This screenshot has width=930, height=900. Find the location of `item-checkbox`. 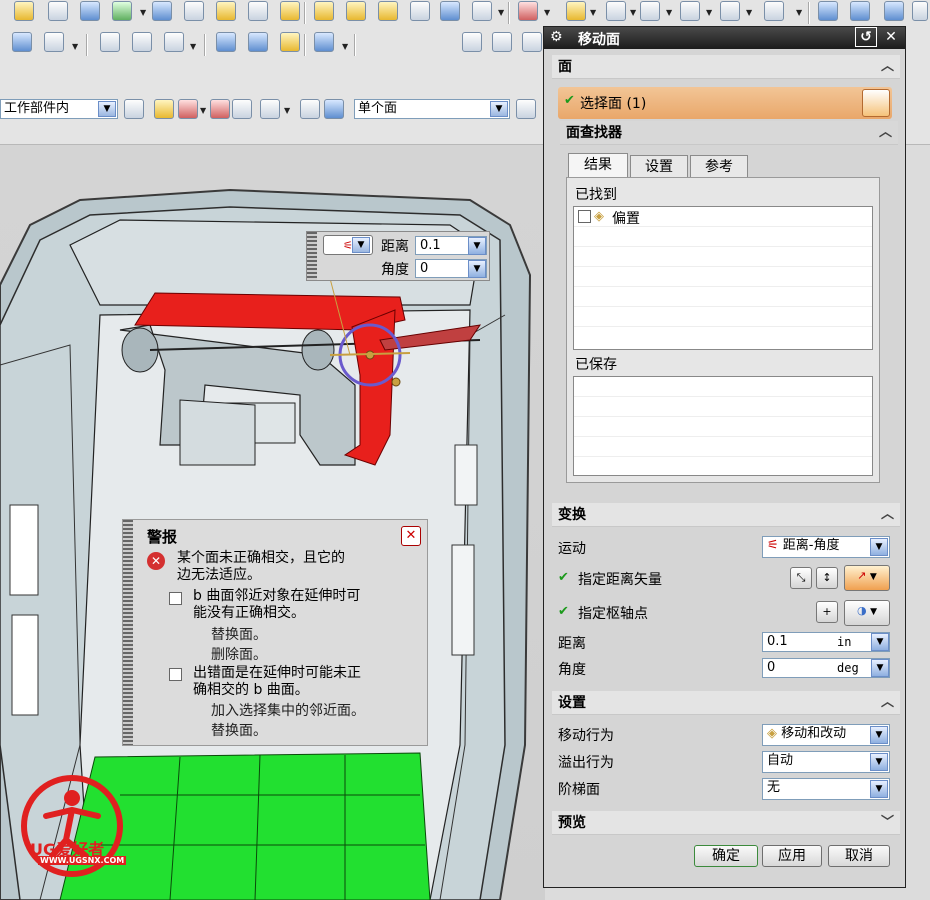

item-checkbox is located at coordinates (584, 216).